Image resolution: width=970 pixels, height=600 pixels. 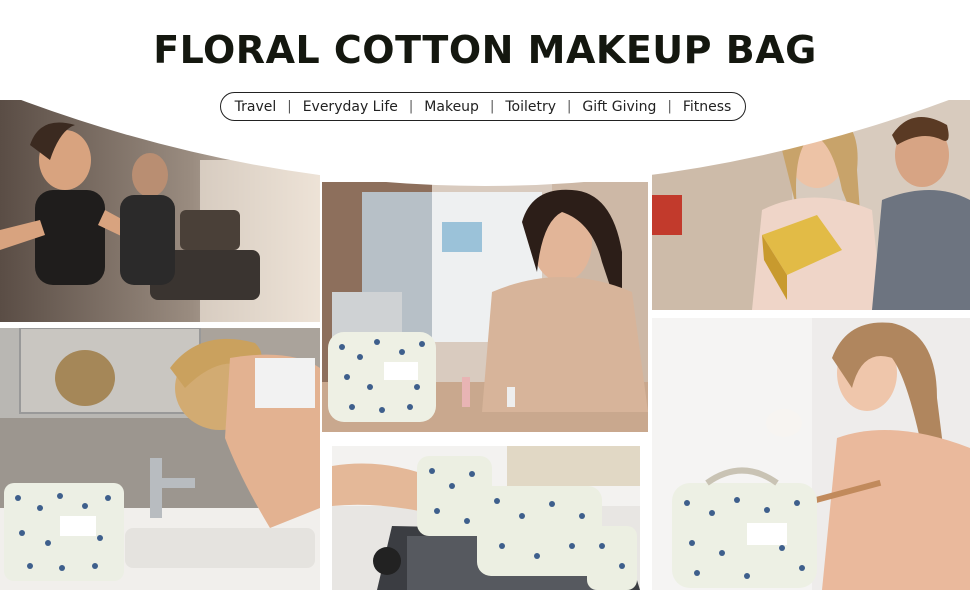 What do you see at coordinates (160, 211) in the screenshot?
I see `photo-fitness-treadmill` at bounding box center [160, 211].